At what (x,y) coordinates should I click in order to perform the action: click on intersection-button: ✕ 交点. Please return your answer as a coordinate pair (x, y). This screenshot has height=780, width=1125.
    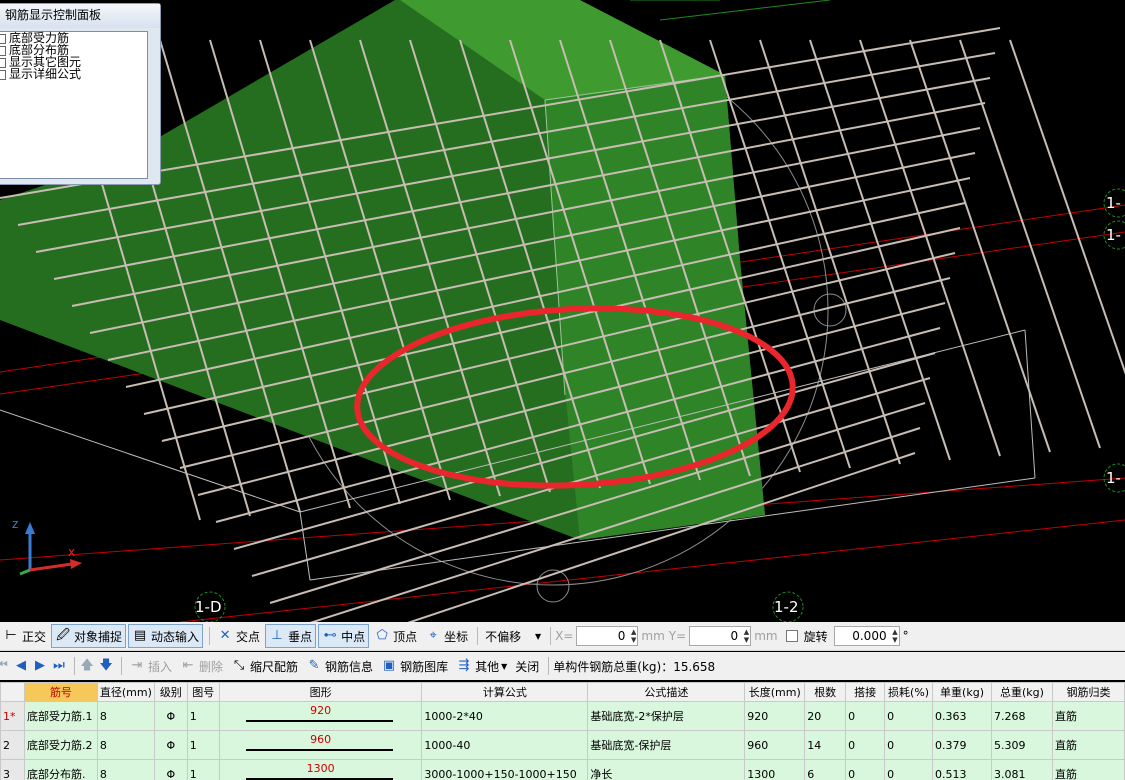
    Looking at the image, I should click on (238, 636).